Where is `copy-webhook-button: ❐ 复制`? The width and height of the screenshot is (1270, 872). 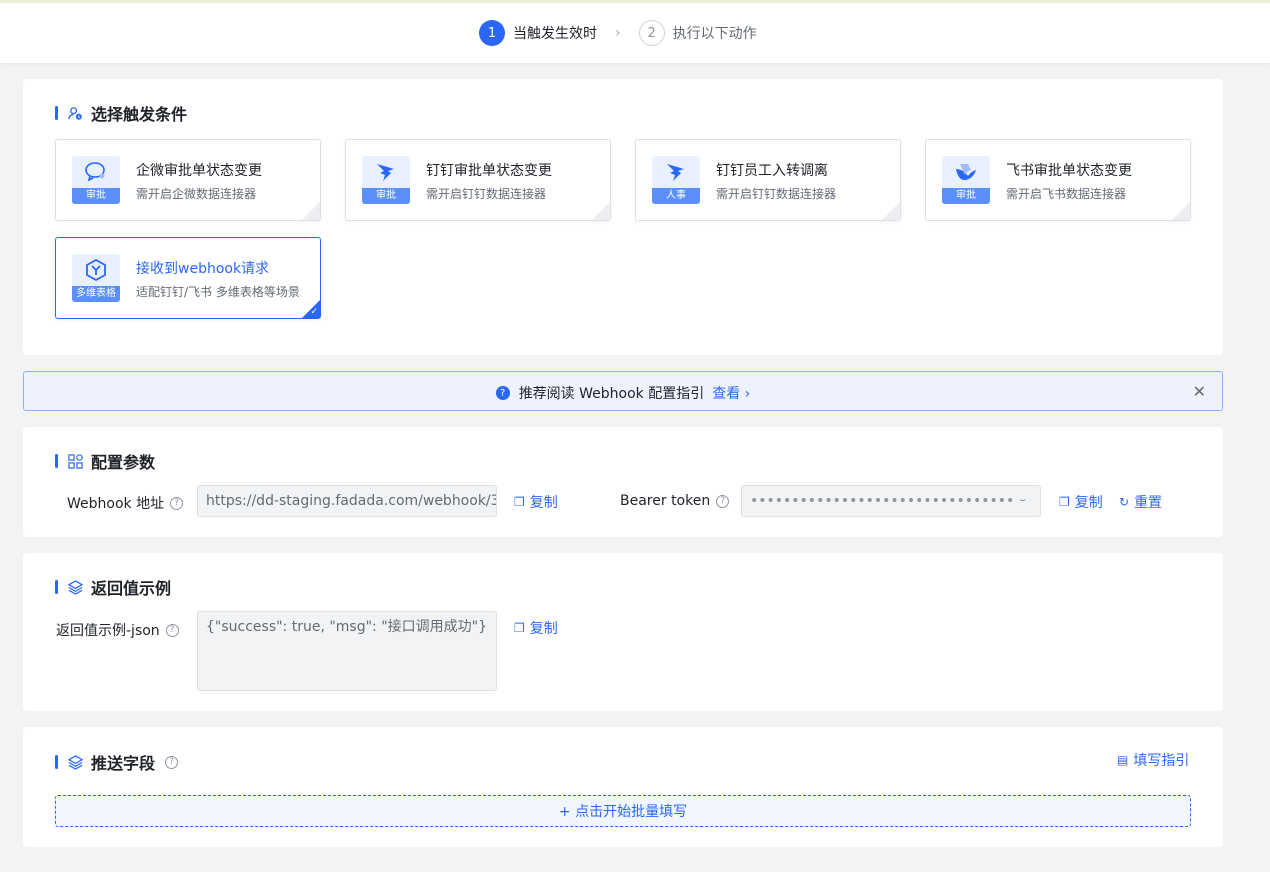
copy-webhook-button: ❐ 复制 is located at coordinates (536, 502).